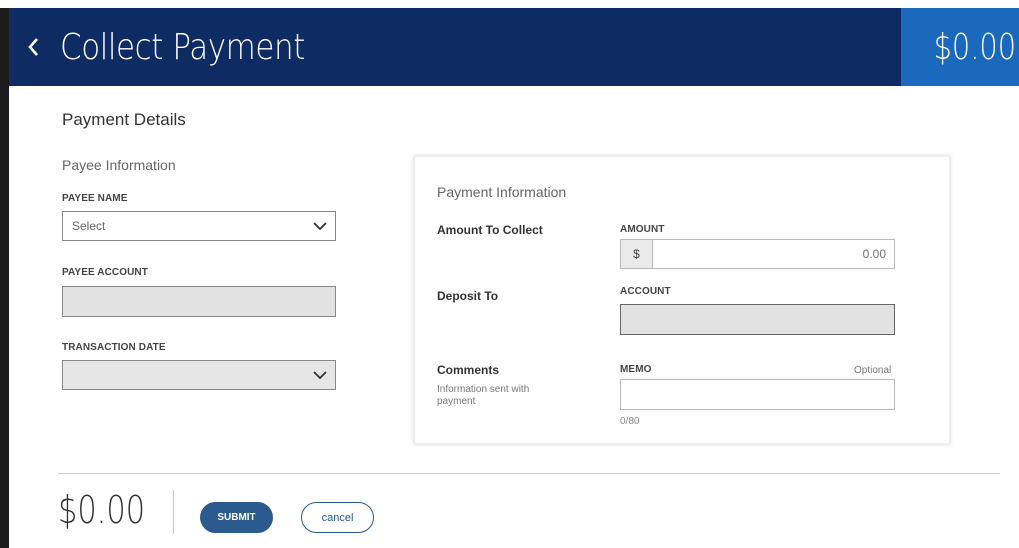  What do you see at coordinates (502, 192) in the screenshot?
I see `payment-information-heading: Payment Information` at bounding box center [502, 192].